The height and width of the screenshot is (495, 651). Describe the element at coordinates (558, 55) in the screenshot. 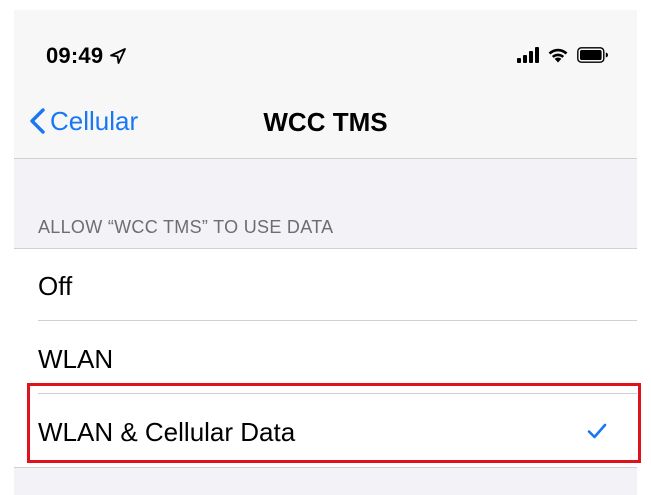

I see `wifi-icon` at that location.